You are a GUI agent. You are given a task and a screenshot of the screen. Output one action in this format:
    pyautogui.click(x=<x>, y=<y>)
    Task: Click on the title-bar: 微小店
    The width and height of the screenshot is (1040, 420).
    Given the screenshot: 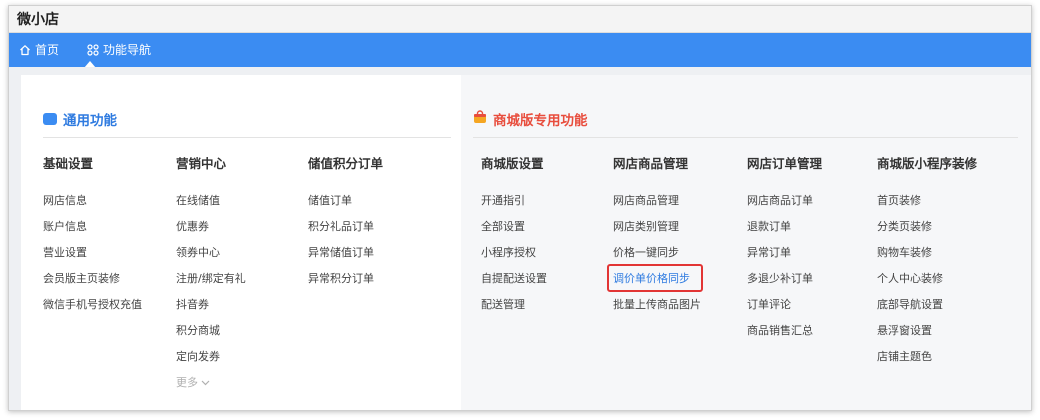 What is the action you would take?
    pyautogui.click(x=520, y=19)
    